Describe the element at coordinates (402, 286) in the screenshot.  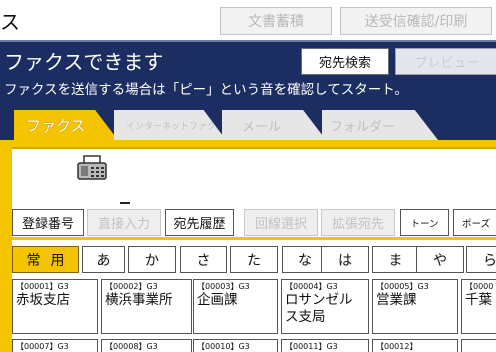
I see `destination-number: 【00005】G3` at that location.